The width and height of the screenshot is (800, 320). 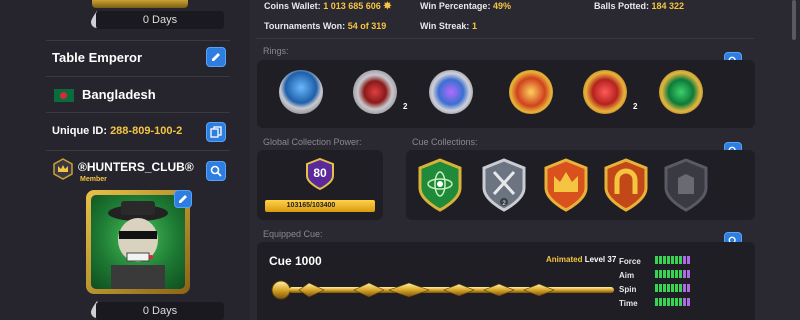 What do you see at coordinates (292, 6) in the screenshot?
I see `stat-label: Coins Wallet:` at bounding box center [292, 6].